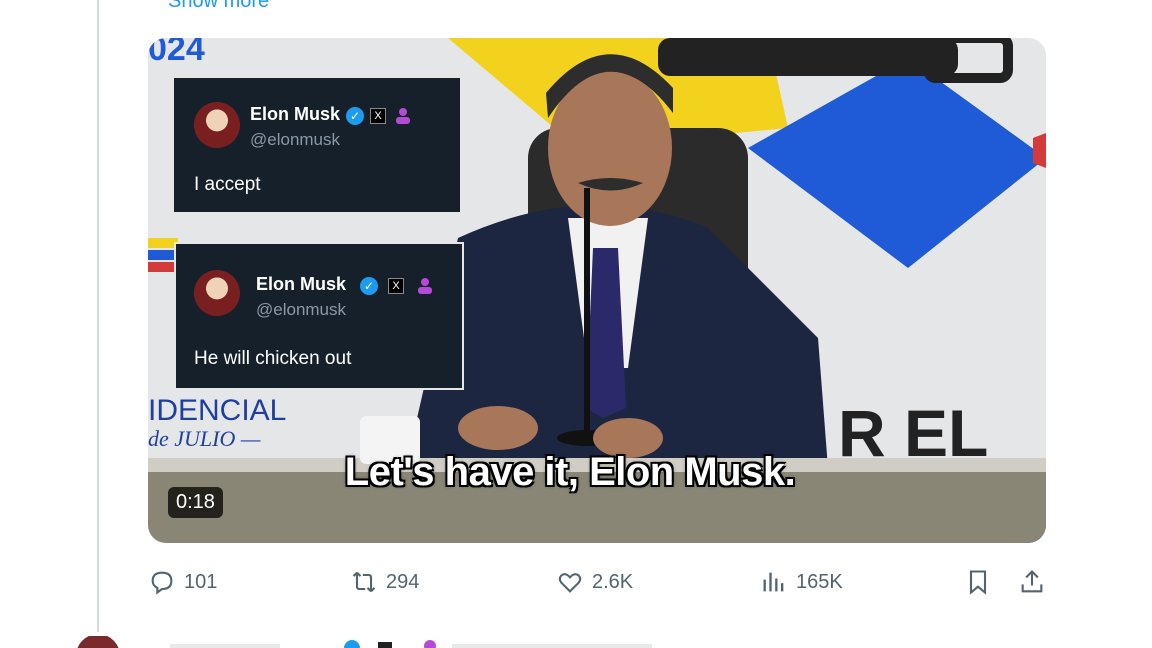  Describe the element at coordinates (98, 316) in the screenshot. I see `thread-line` at that location.